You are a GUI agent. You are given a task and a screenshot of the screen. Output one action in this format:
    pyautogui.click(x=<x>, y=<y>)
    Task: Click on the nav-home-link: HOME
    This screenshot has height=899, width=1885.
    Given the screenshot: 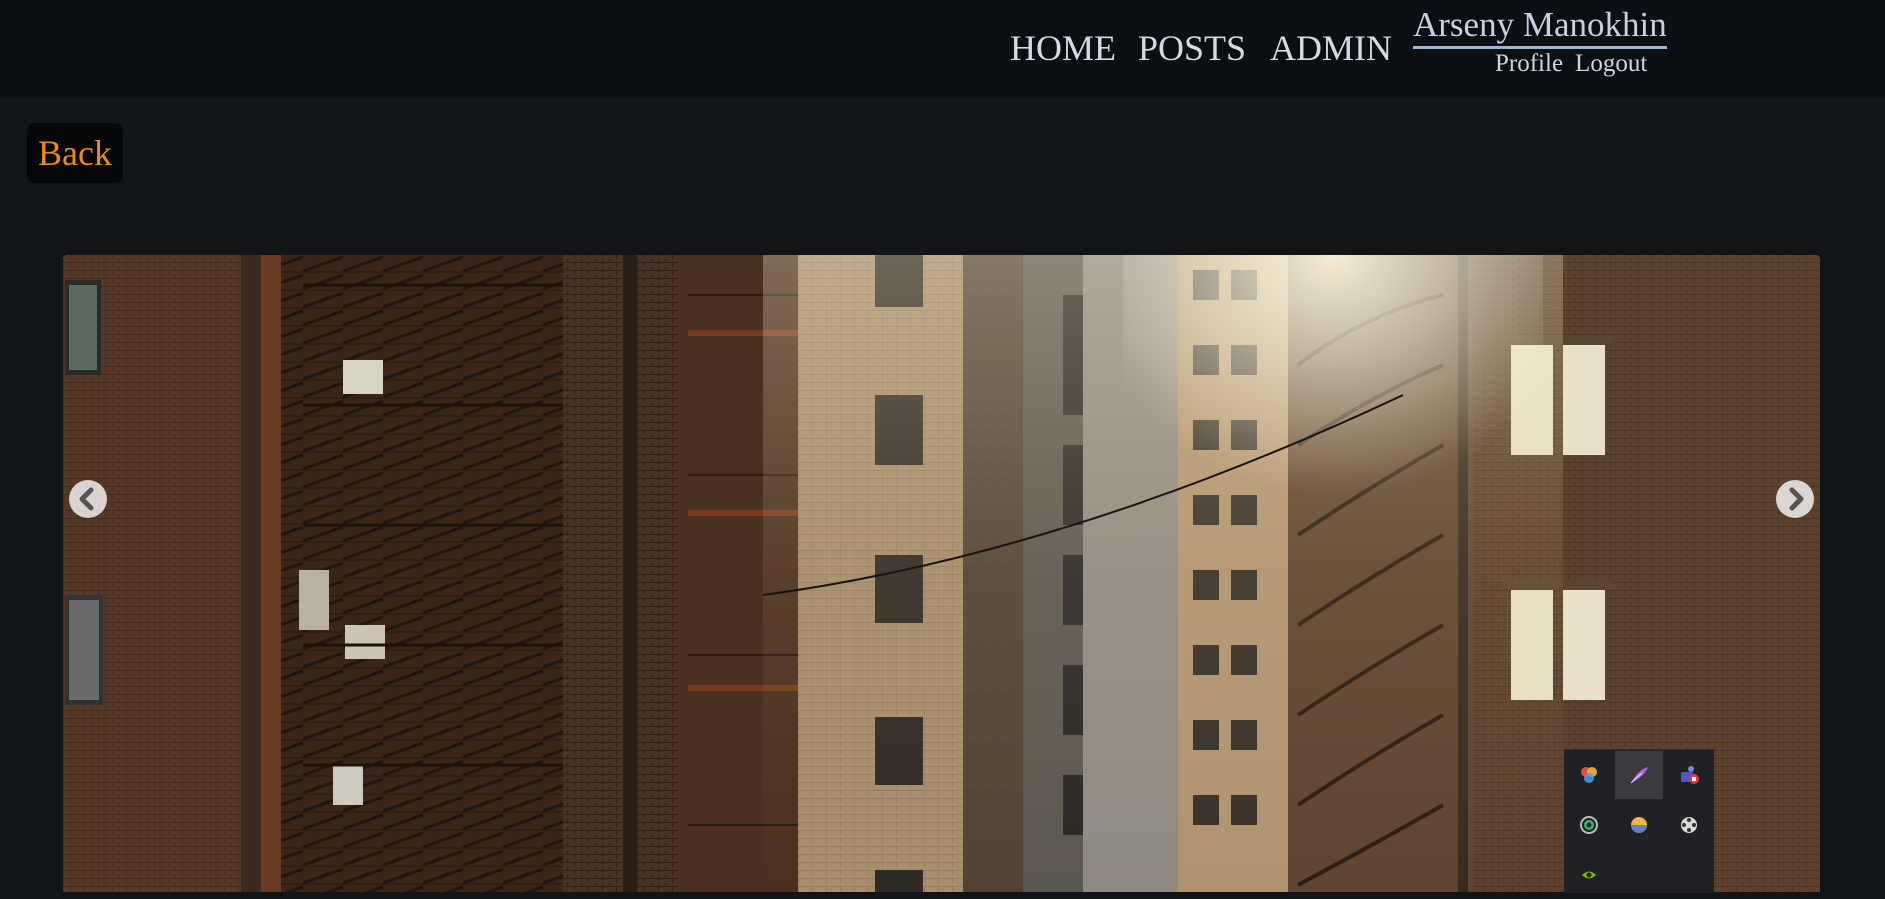 What is the action you would take?
    pyautogui.click(x=1063, y=48)
    